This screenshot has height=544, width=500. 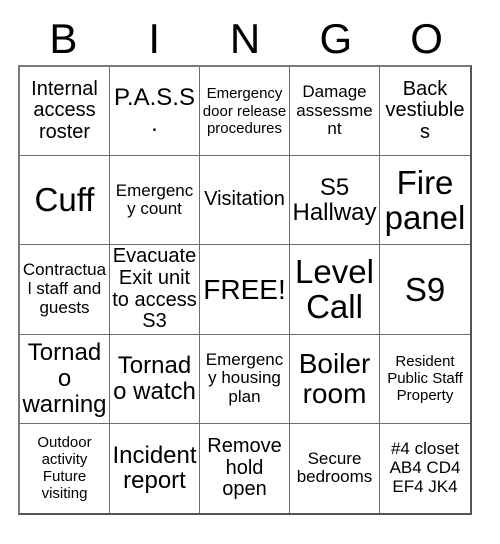 I want to click on bingo-cell-label: Evacuate Exit unit to access S3, so click(x=154, y=289).